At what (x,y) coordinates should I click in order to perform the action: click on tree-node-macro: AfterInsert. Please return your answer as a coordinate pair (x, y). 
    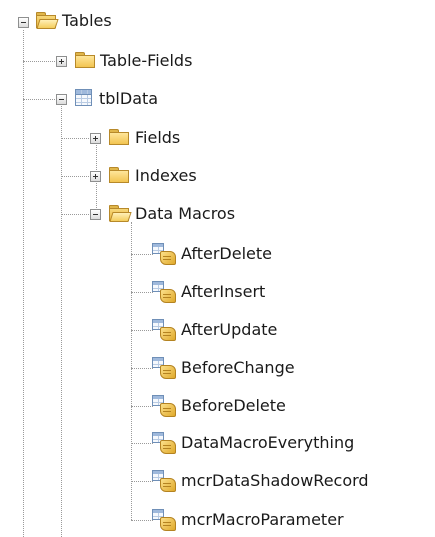
    Looking at the image, I should click on (223, 292).